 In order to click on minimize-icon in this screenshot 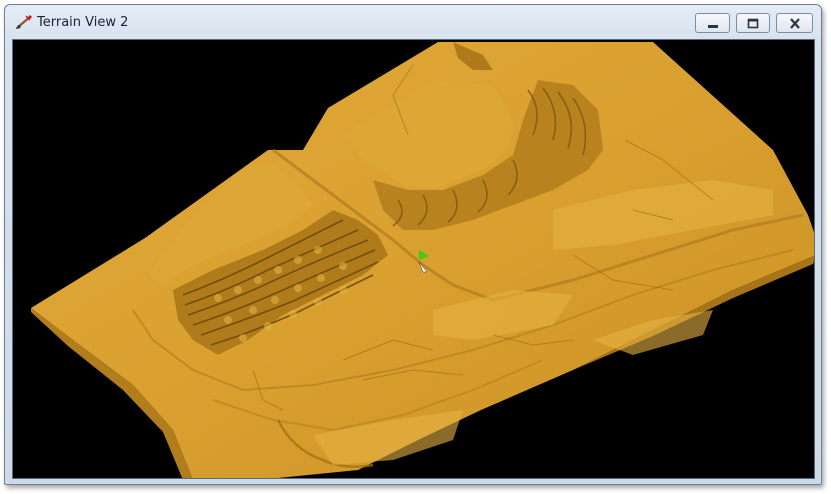, I will do `click(713, 23)`.